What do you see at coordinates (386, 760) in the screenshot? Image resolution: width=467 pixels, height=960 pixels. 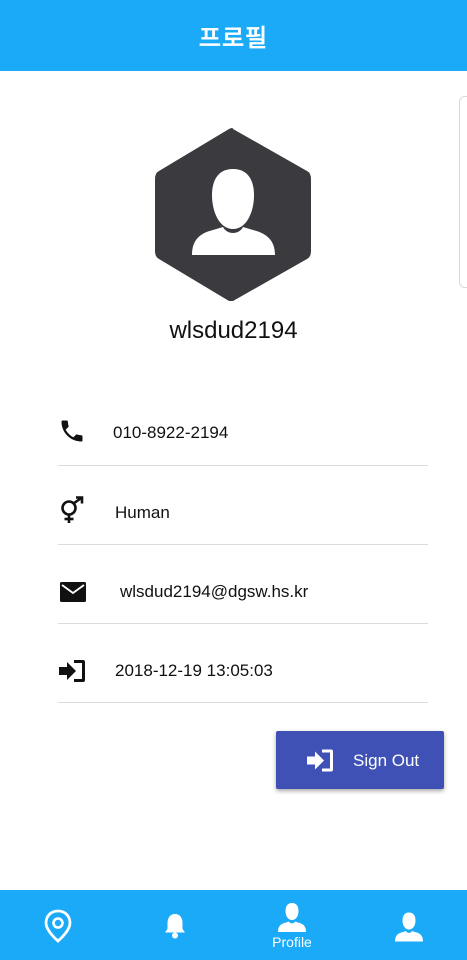 I see `sign-out-label: Sign Out` at bounding box center [386, 760].